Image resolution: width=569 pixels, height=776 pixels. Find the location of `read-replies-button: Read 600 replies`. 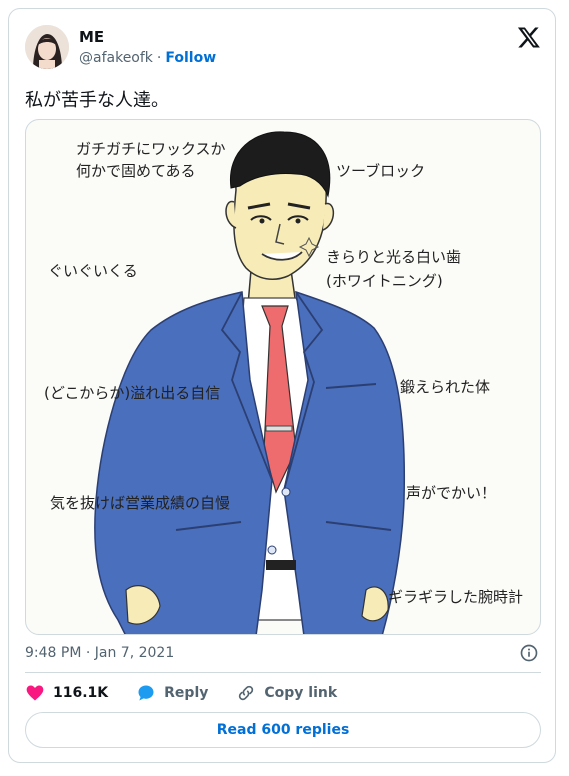

read-replies-button: Read 600 replies is located at coordinates (283, 730).